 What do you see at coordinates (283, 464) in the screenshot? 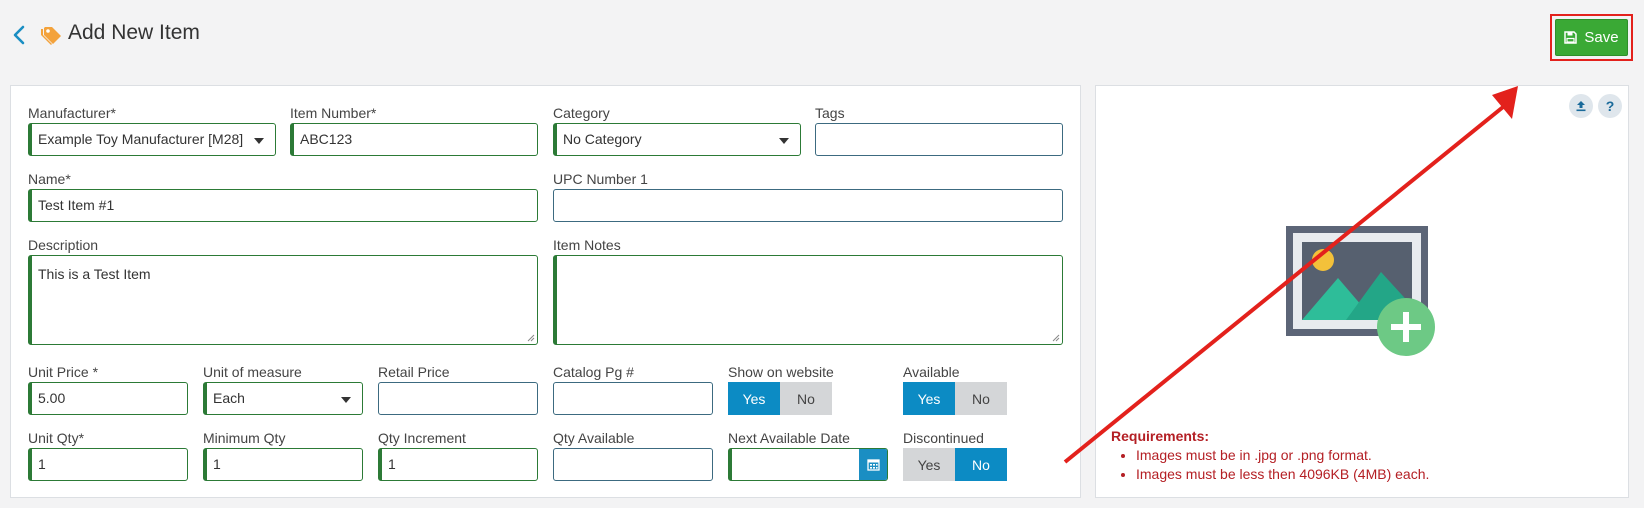
I see `minimum-qty-input: 1` at bounding box center [283, 464].